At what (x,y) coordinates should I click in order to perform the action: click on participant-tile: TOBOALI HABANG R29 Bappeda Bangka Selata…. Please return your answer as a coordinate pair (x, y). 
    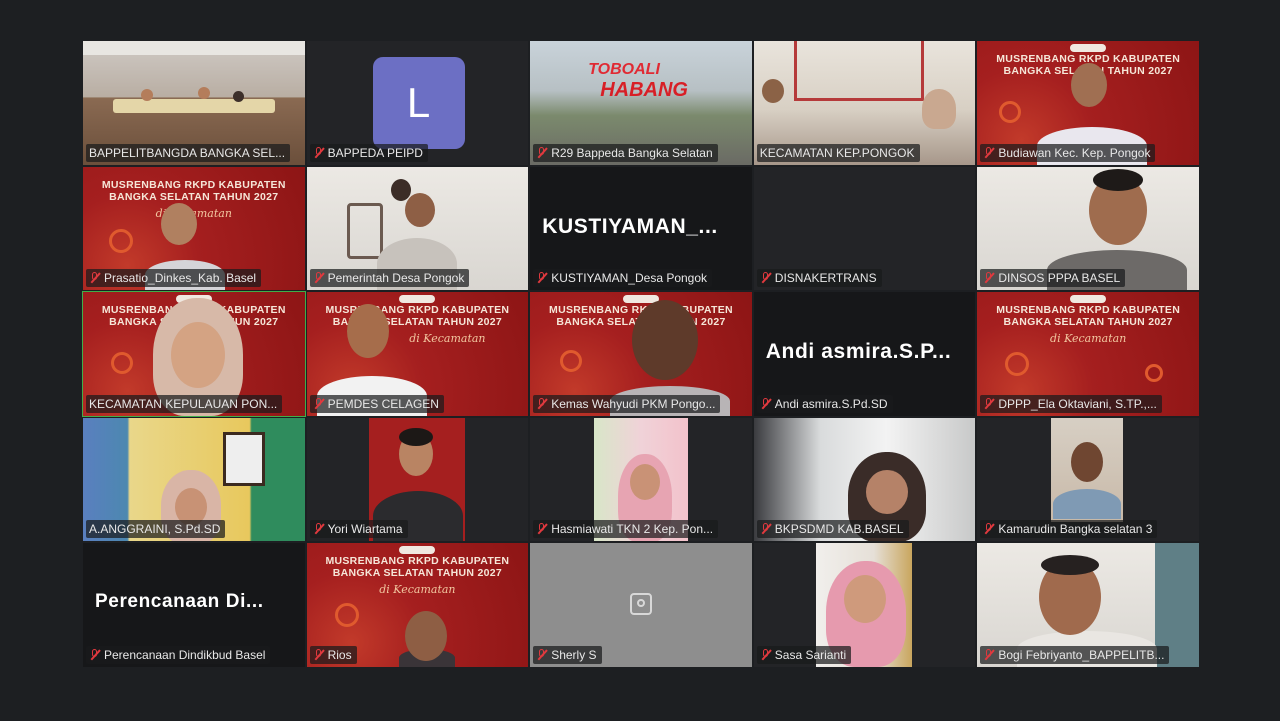
    Looking at the image, I should click on (641, 103).